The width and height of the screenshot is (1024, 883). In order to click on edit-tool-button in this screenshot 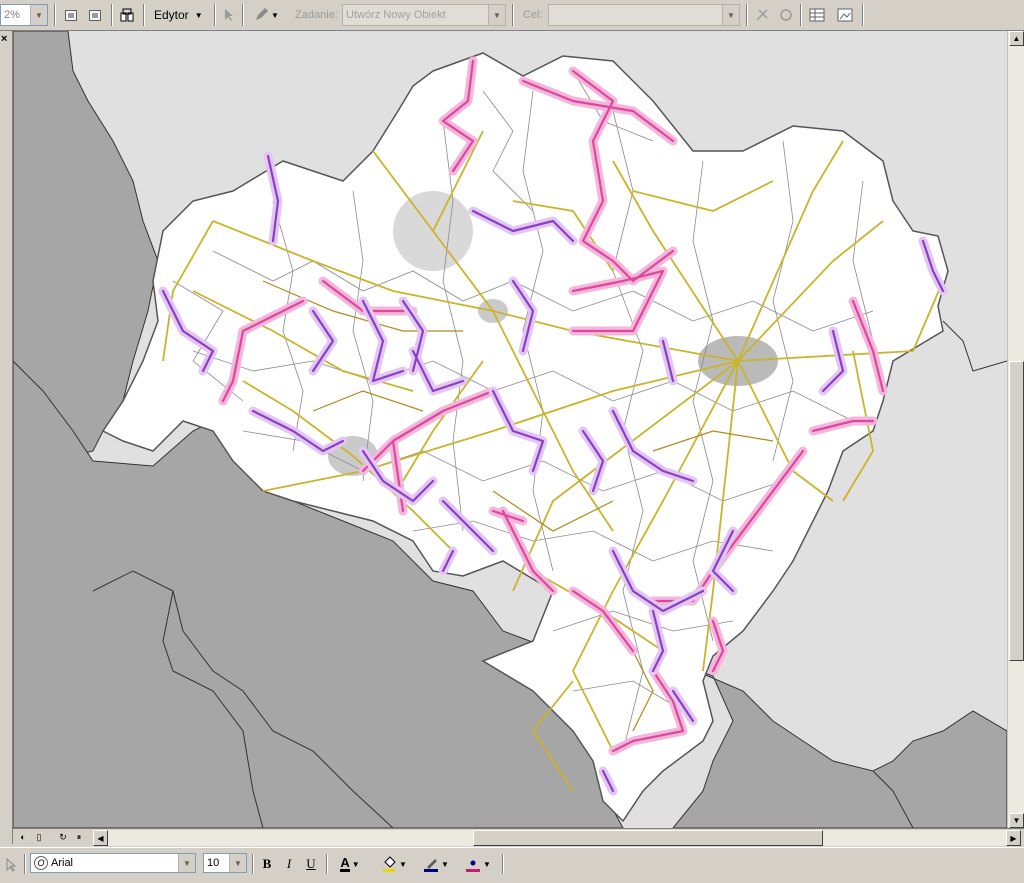, I will do `click(229, 15)`.